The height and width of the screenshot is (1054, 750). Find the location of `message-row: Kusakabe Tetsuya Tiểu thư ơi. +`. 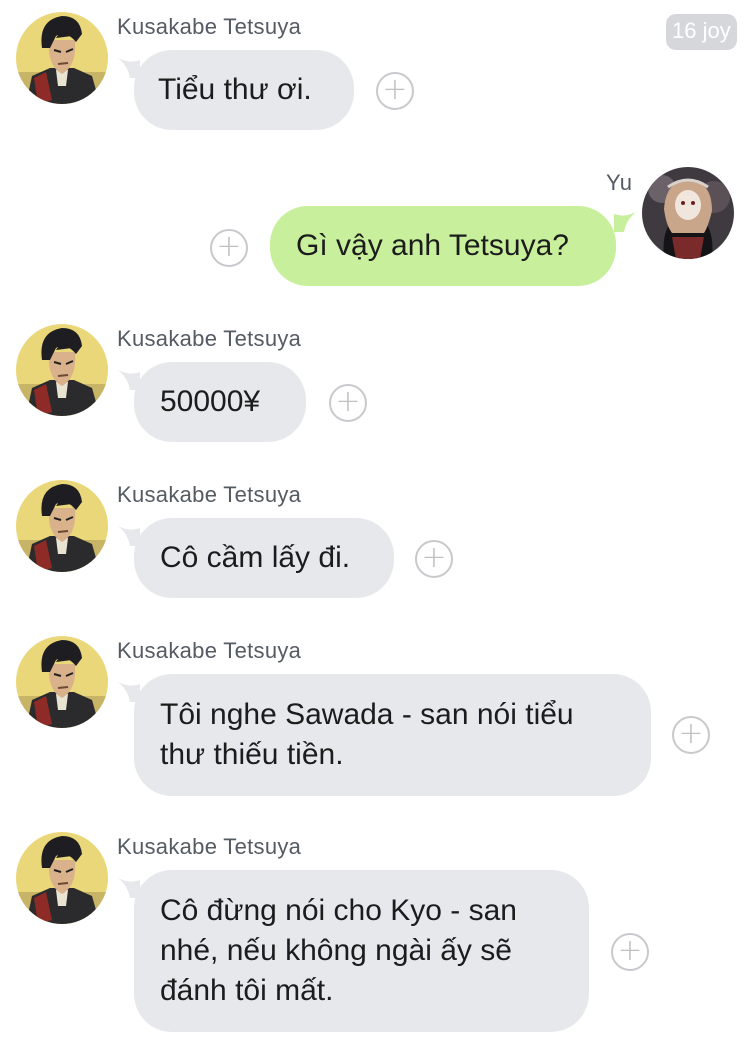

message-row: Kusakabe Tetsuya Tiểu thư ơi. + is located at coordinates (375, 75).